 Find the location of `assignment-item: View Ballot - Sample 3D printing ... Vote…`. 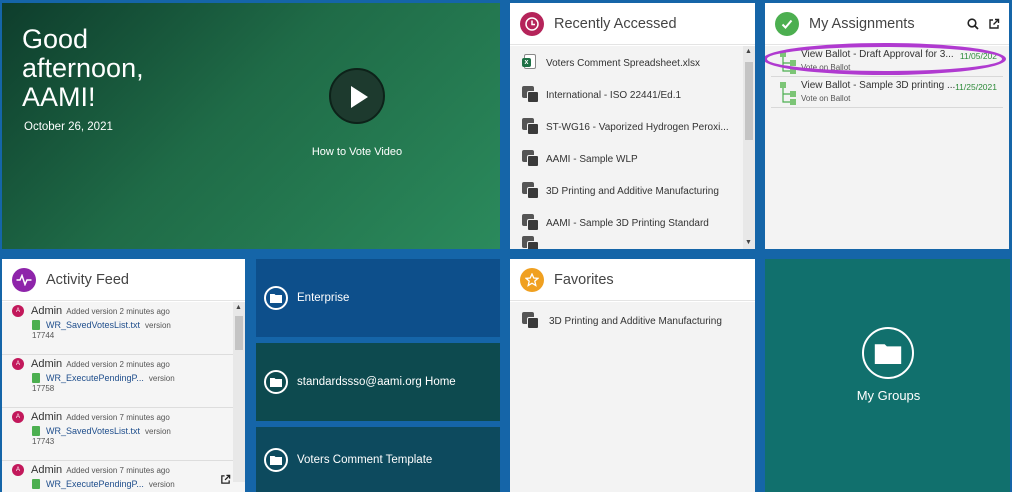

assignment-item: View Ballot - Sample 3D printing ... Vote… is located at coordinates (887, 92).